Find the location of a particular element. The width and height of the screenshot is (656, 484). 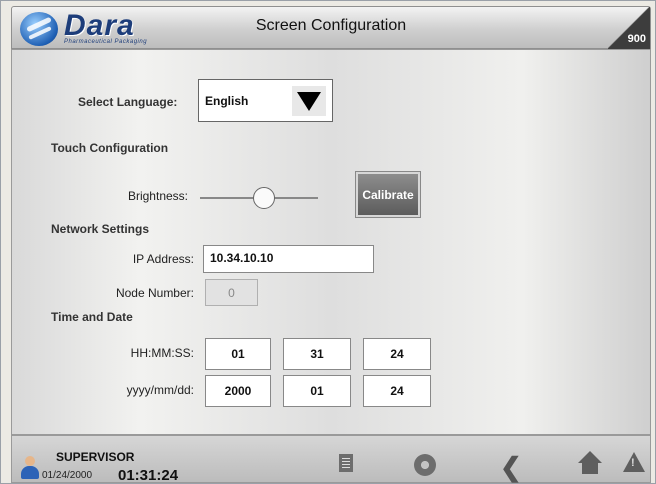

dropdown-arrow-icon is located at coordinates (309, 101).